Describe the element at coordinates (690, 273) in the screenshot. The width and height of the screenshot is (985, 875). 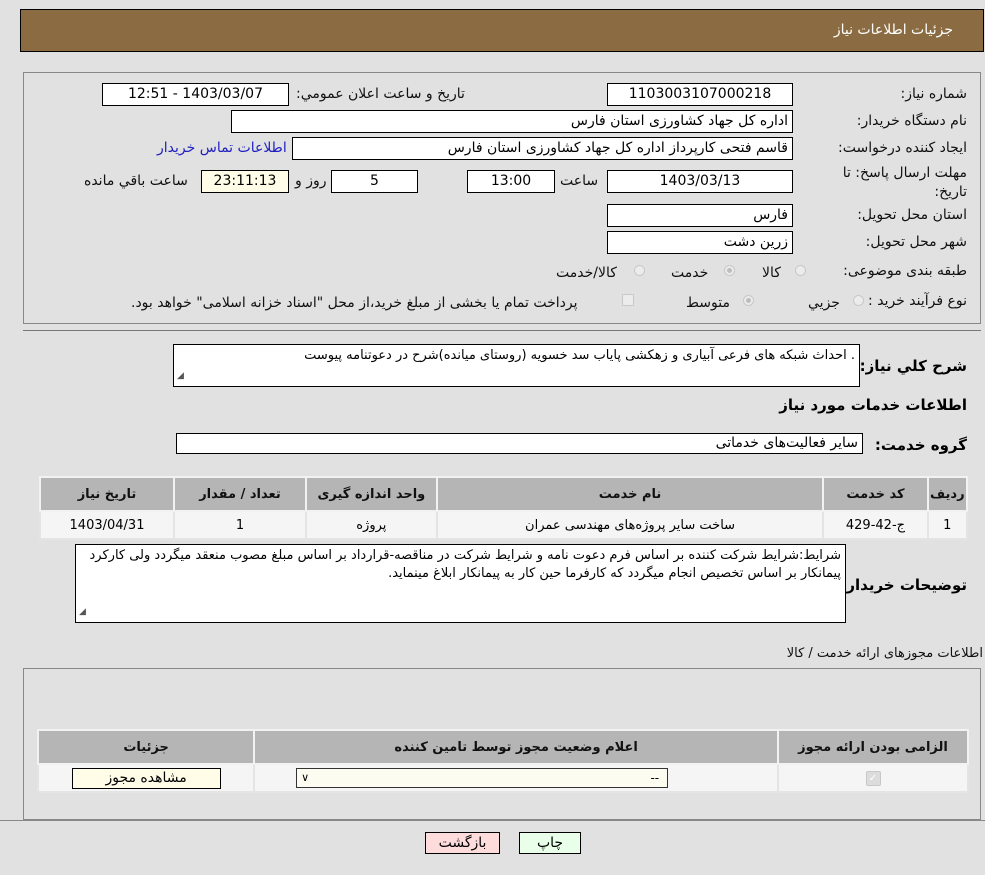
I see `category-option-service: خدمت` at that location.